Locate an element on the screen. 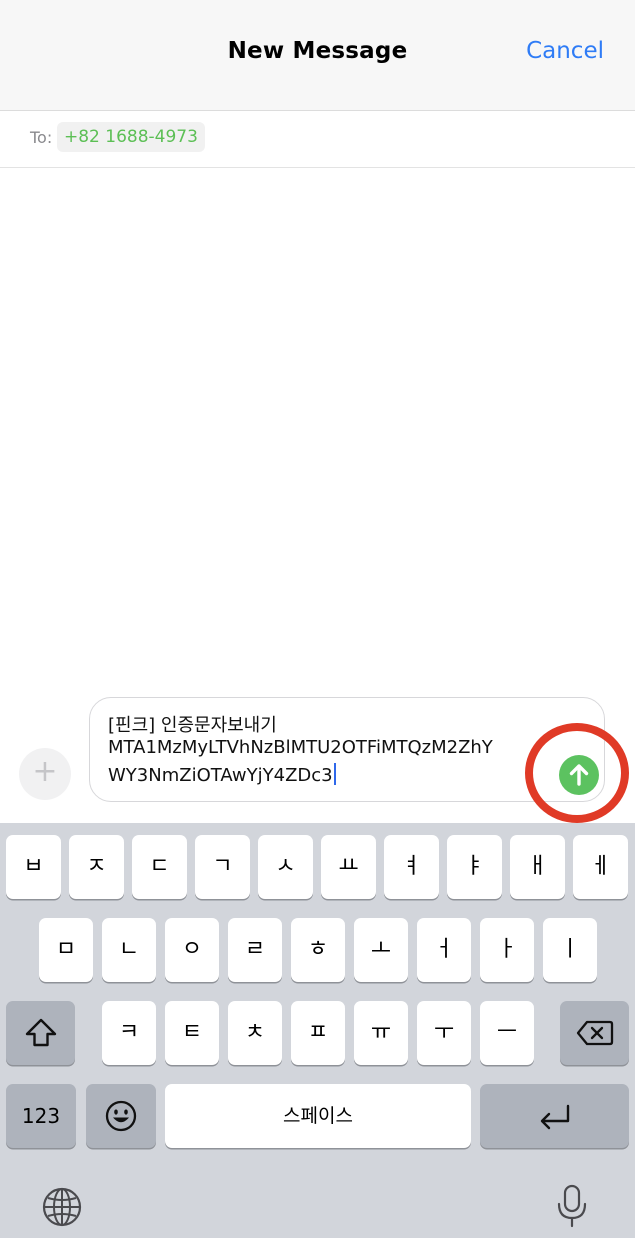  key-label: ㅇ is located at coordinates (192, 949).